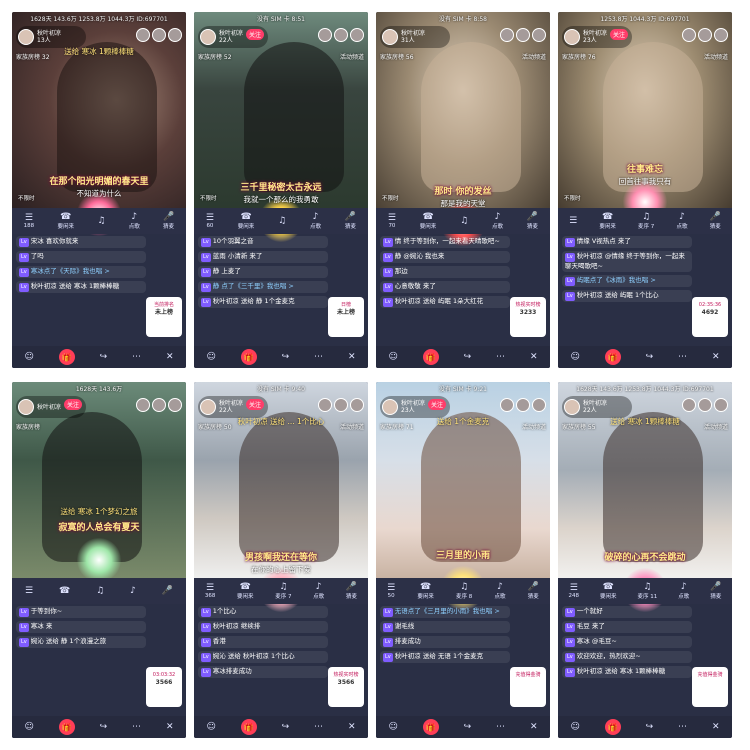  What do you see at coordinates (81, 612) in the screenshot?
I see `chat-message: Lv 于等到你~` at bounding box center [81, 612].